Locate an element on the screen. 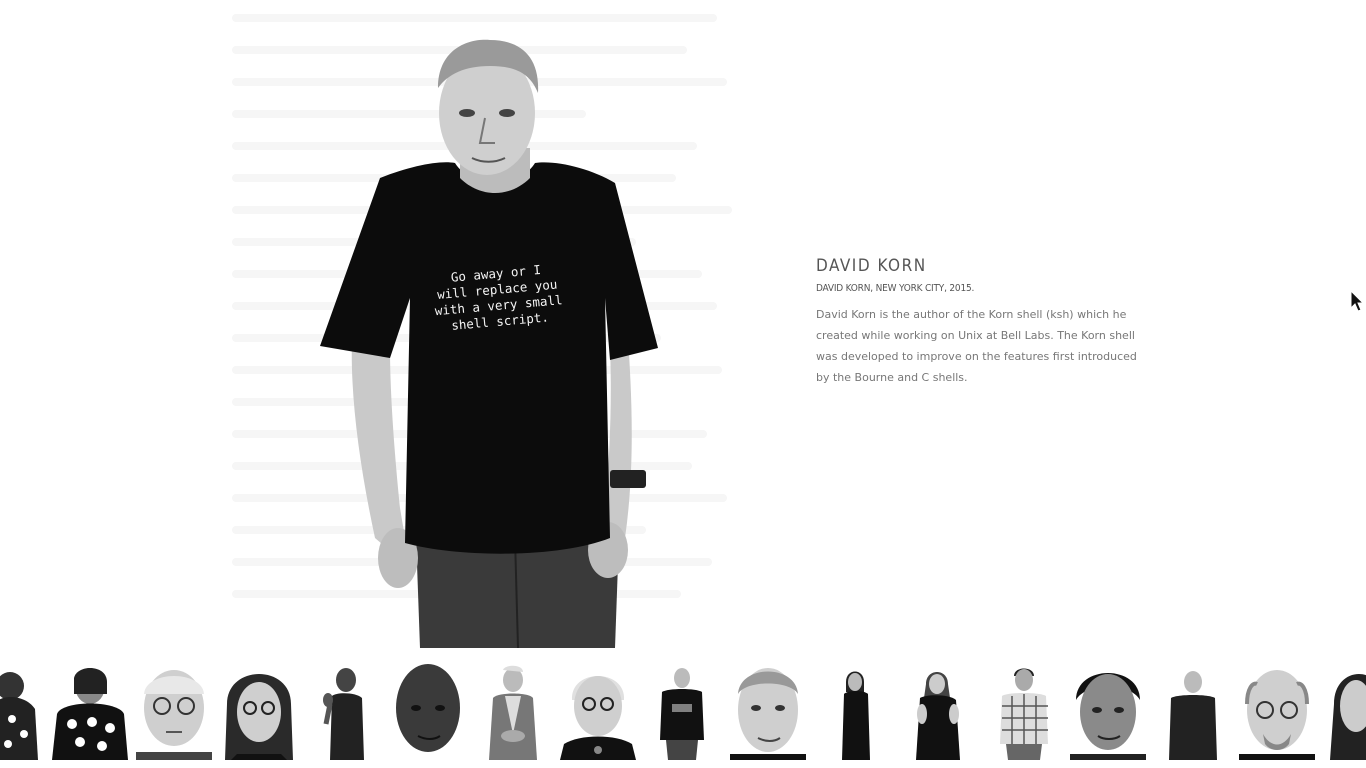  person-name: DAVID KORN is located at coordinates (871, 266).